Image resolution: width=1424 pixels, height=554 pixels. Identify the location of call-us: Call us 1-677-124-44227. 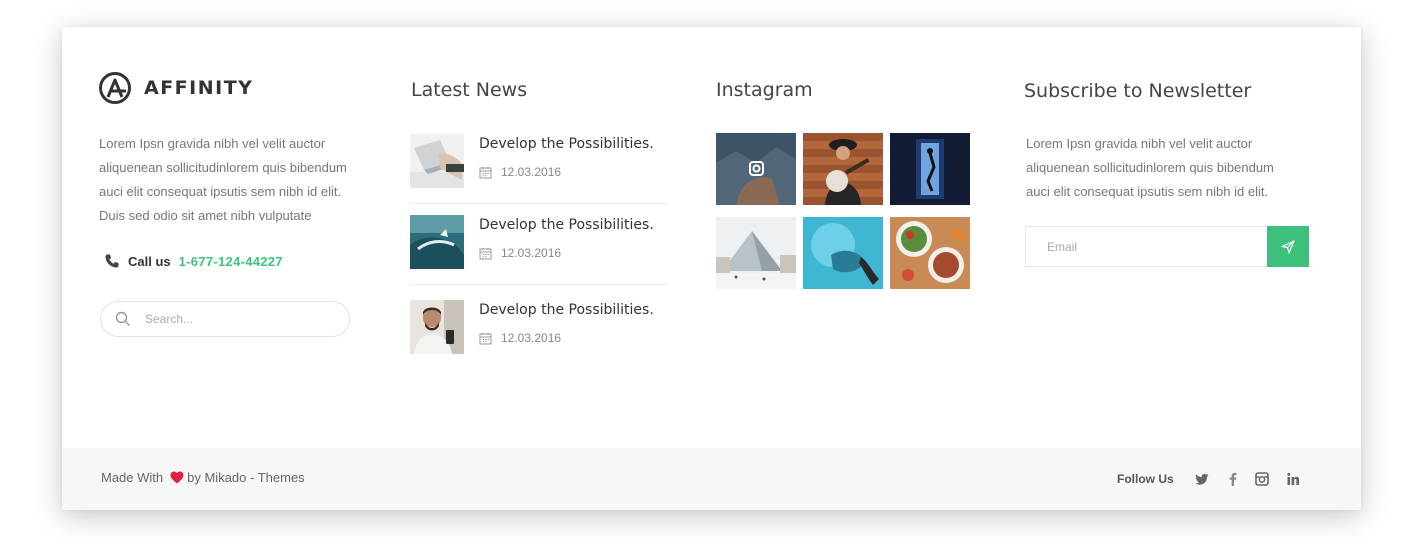
(193, 261).